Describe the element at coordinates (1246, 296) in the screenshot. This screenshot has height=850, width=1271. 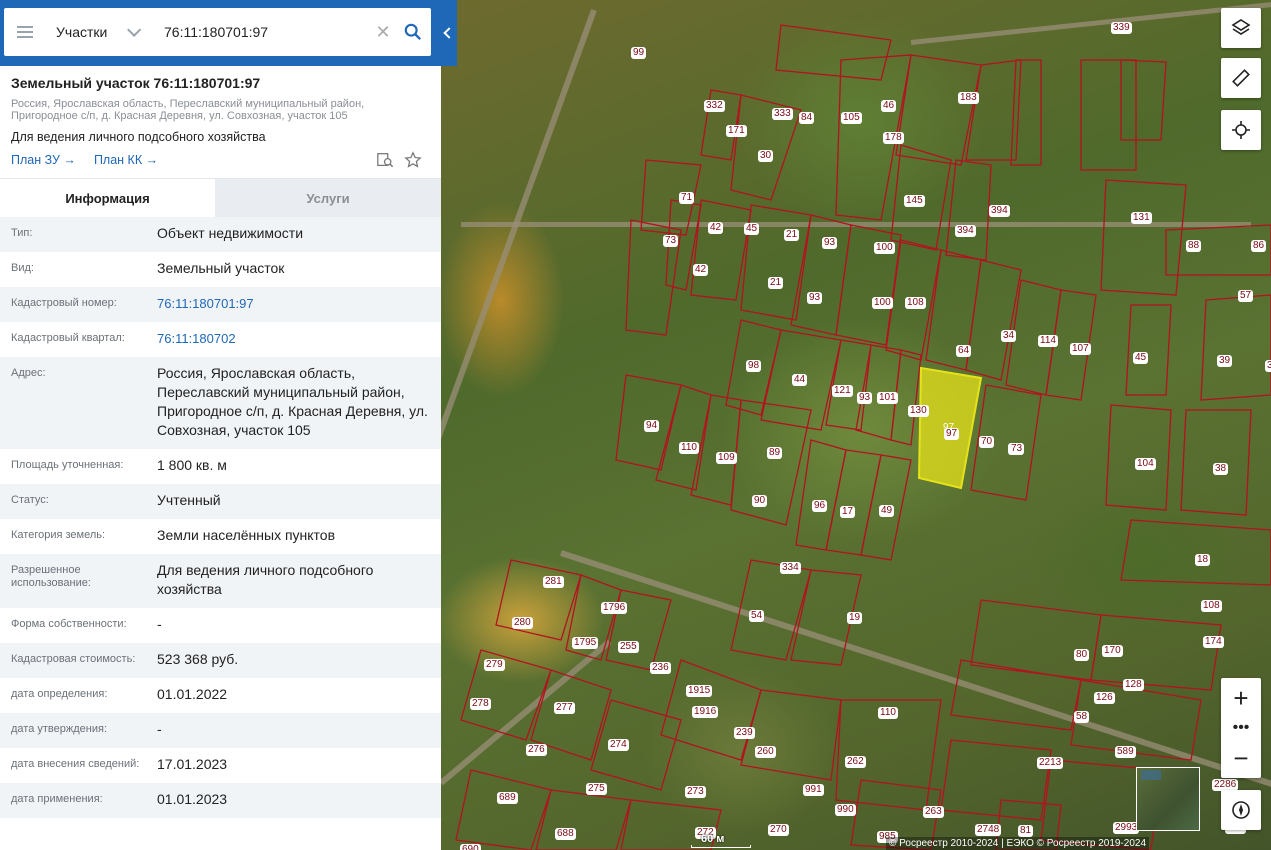
I see `parcel-label: 57` at that location.